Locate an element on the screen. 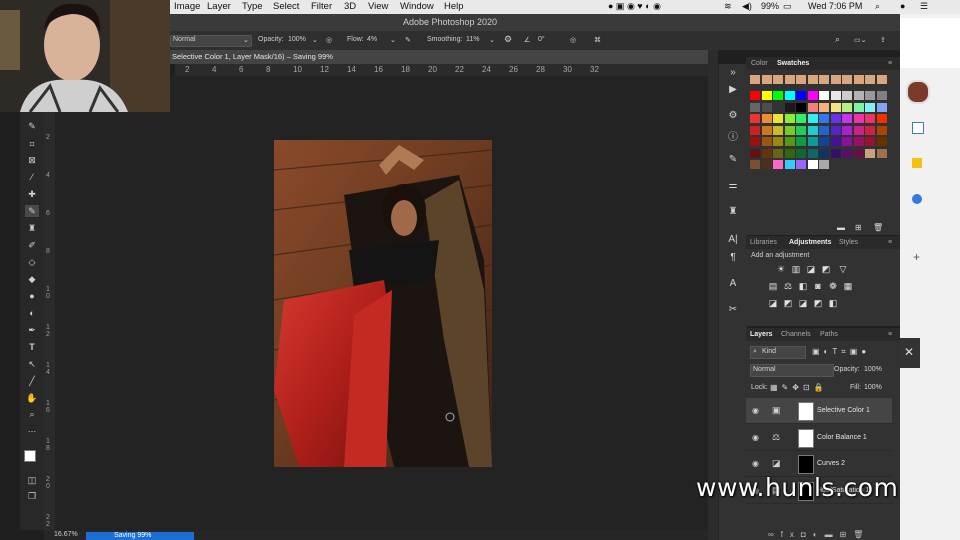  smoothing-value: 11% is located at coordinates (473, 39).